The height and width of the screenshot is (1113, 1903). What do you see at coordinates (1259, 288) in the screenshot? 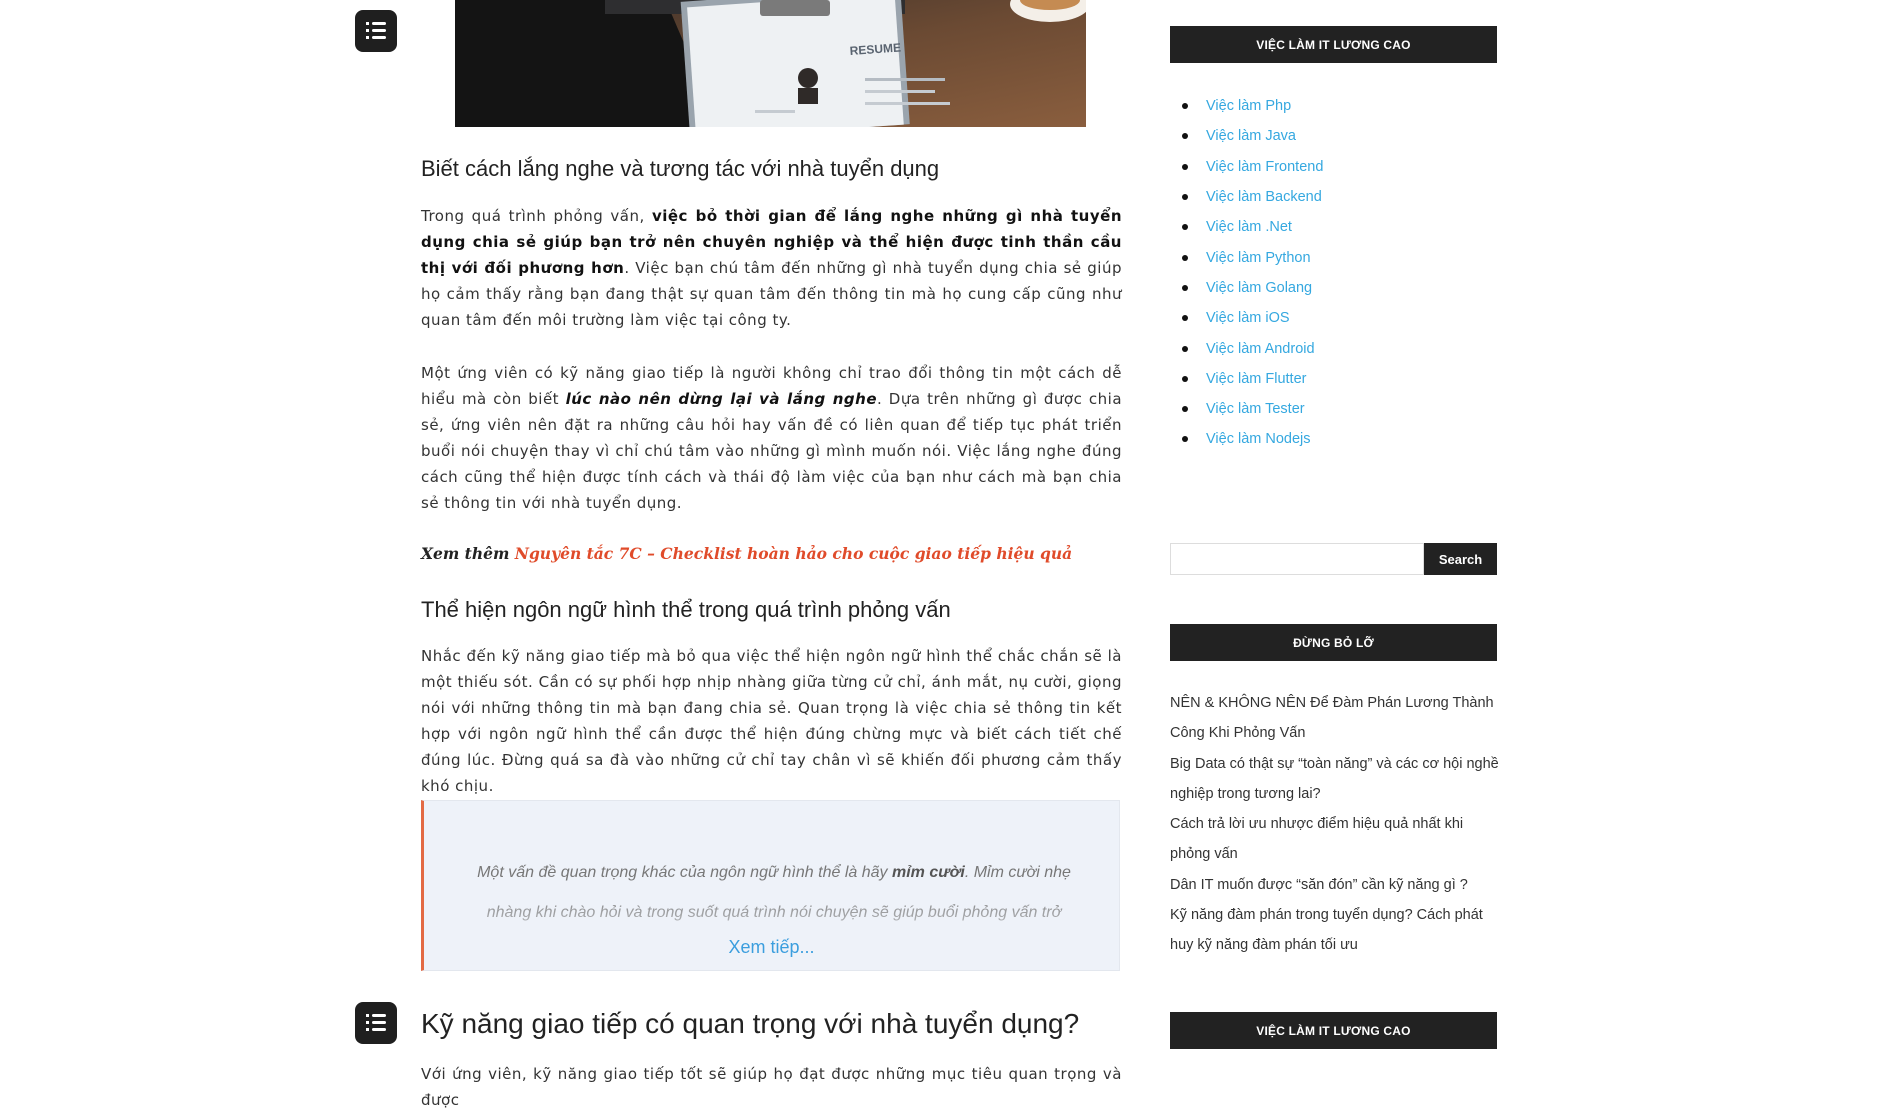
I see `job-link: Việc làm Golang` at bounding box center [1259, 288].